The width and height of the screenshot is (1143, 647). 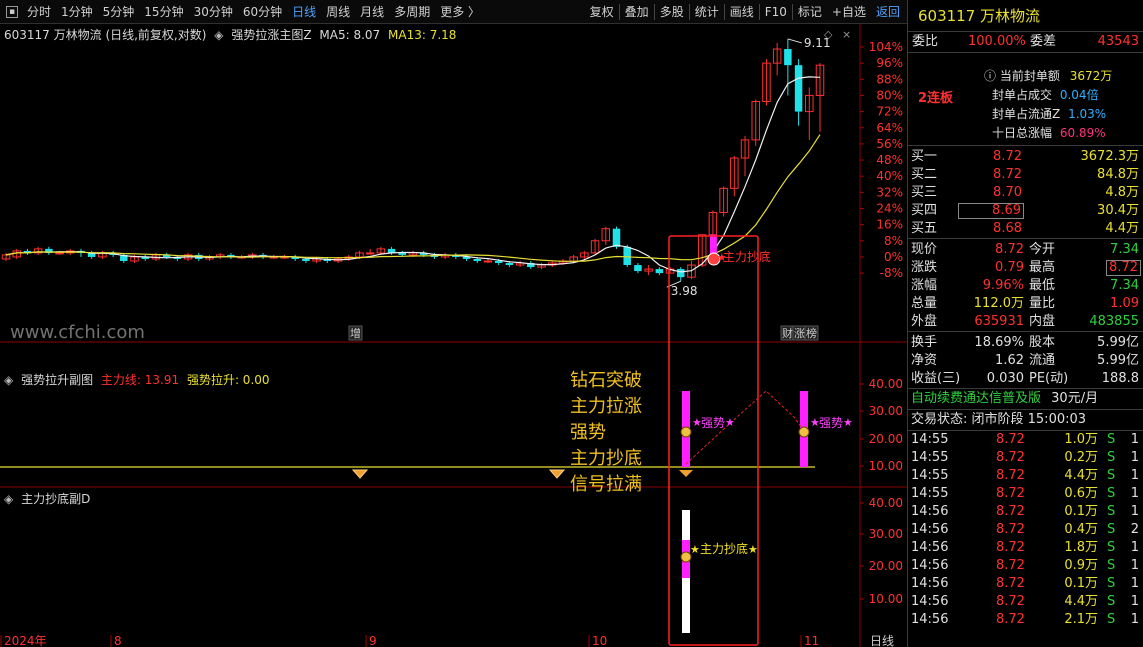 I want to click on stat-label: 内盘, so click(x=1042, y=321).